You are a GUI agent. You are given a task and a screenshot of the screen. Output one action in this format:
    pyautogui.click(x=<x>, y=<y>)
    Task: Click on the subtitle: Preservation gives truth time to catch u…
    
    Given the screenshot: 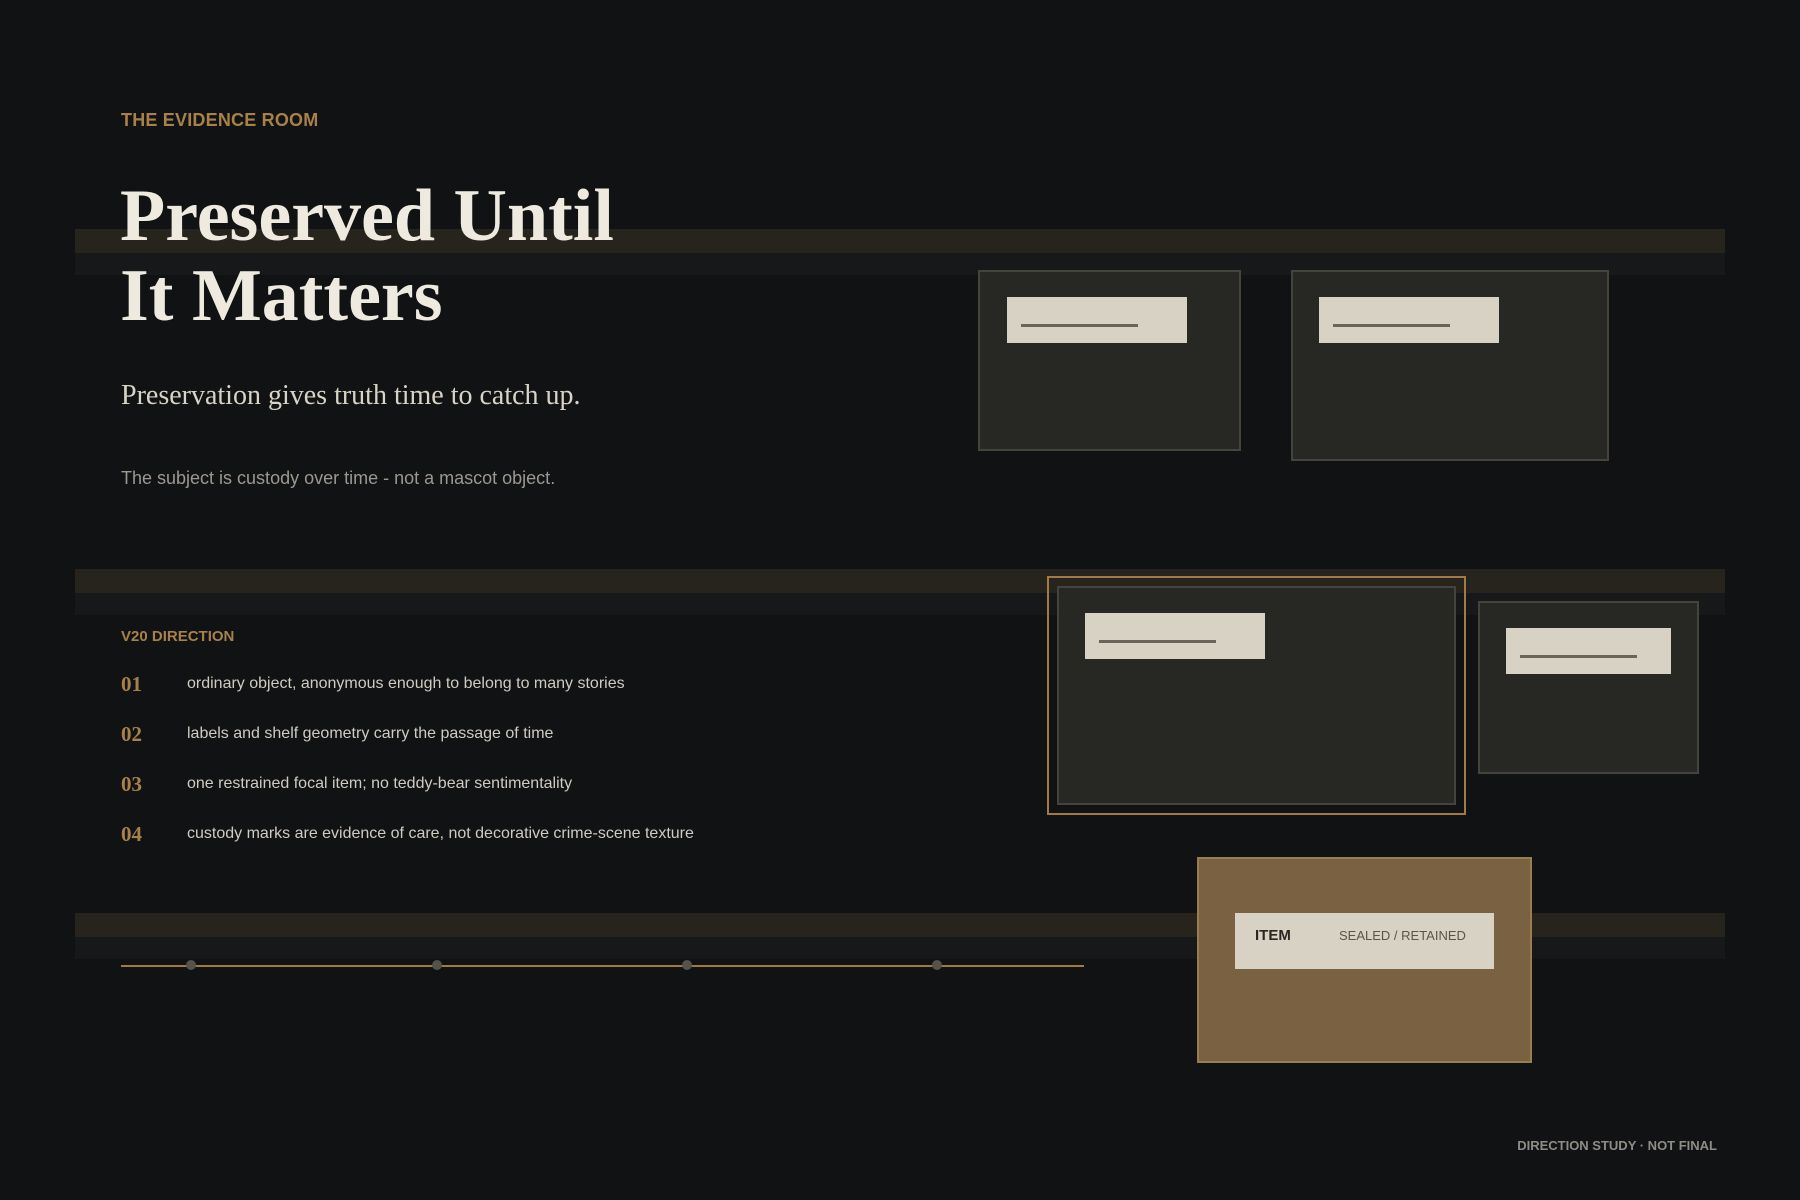 What is the action you would take?
    pyautogui.click(x=351, y=395)
    